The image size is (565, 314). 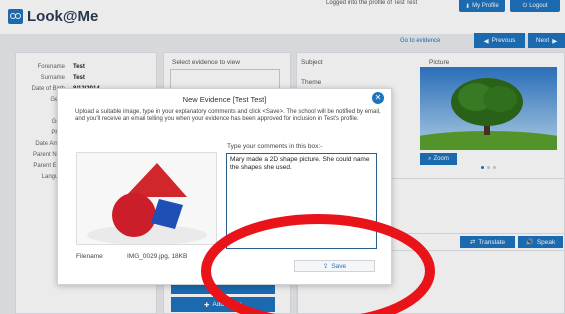 I want to click on modal-title: New Evidence [Test Test], so click(x=224, y=99).